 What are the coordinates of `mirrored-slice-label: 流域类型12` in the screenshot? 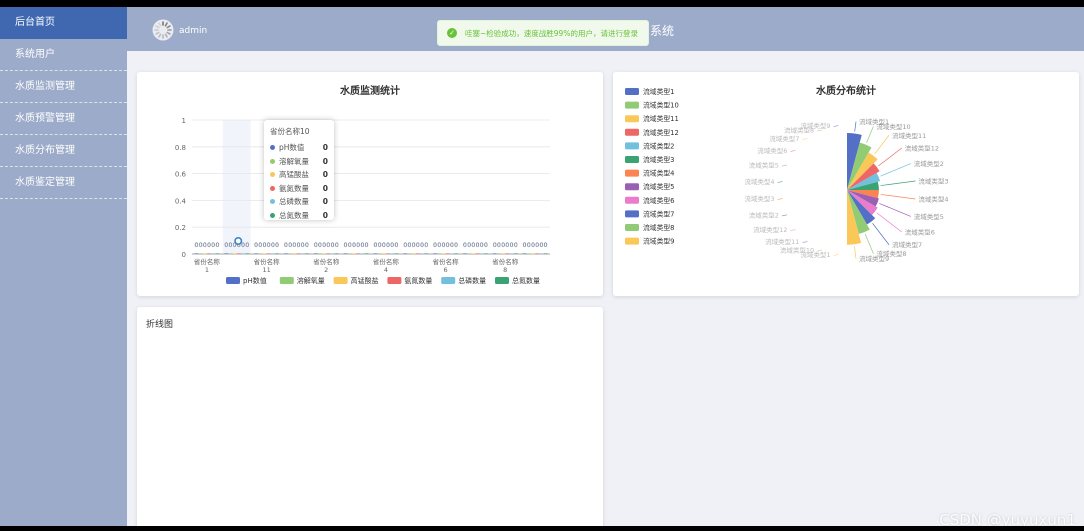 It's located at (770, 229).